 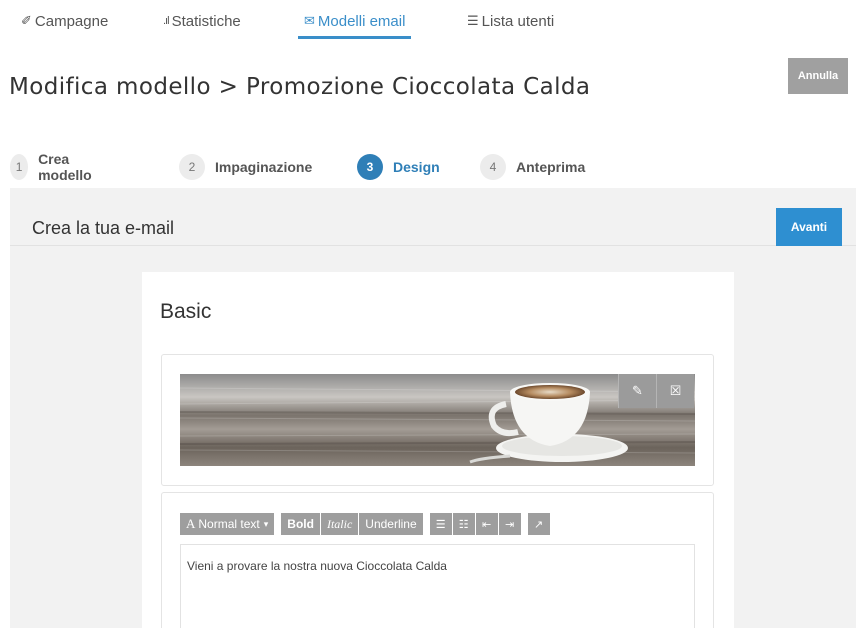 What do you see at coordinates (518, 21) in the screenshot?
I see `nav-tab-label: Lista utenti` at bounding box center [518, 21].